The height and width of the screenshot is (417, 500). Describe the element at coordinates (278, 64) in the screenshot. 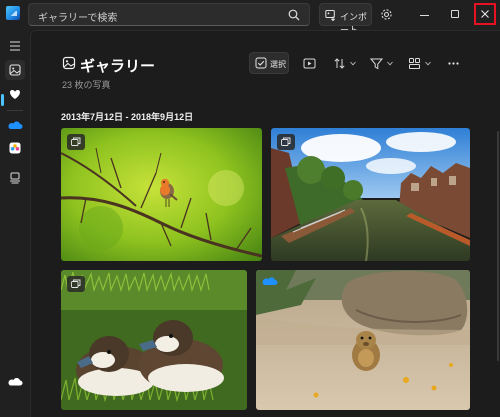

I see `select-label: 選択` at that location.